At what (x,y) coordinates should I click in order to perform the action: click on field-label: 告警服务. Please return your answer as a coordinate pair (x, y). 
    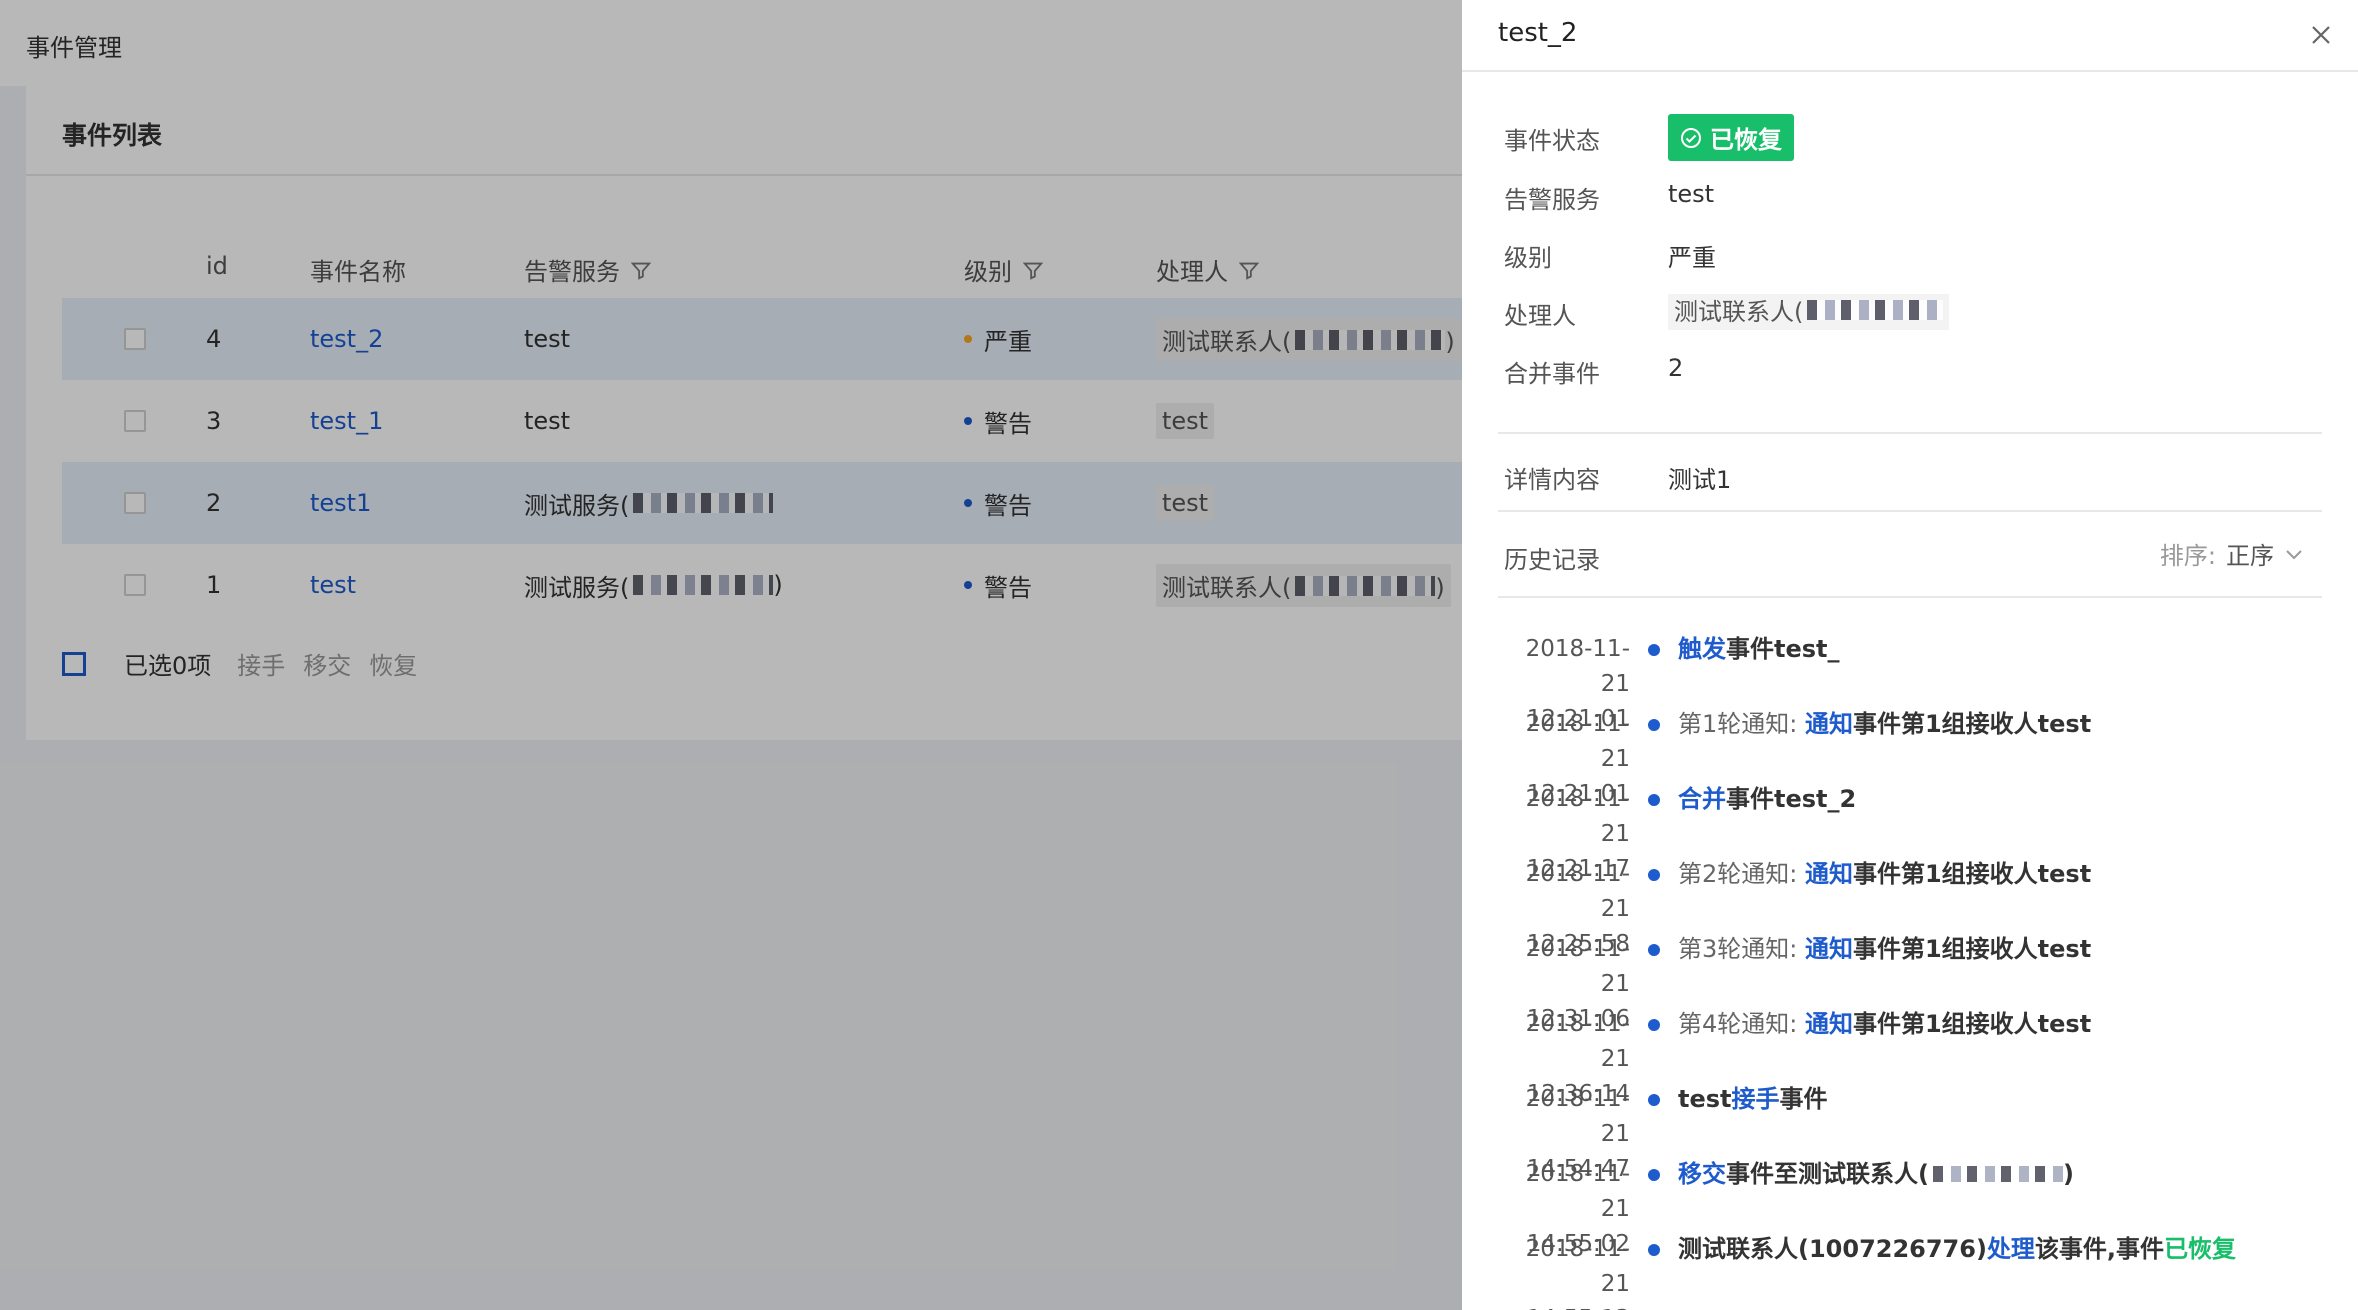
    Looking at the image, I should click on (1552, 200).